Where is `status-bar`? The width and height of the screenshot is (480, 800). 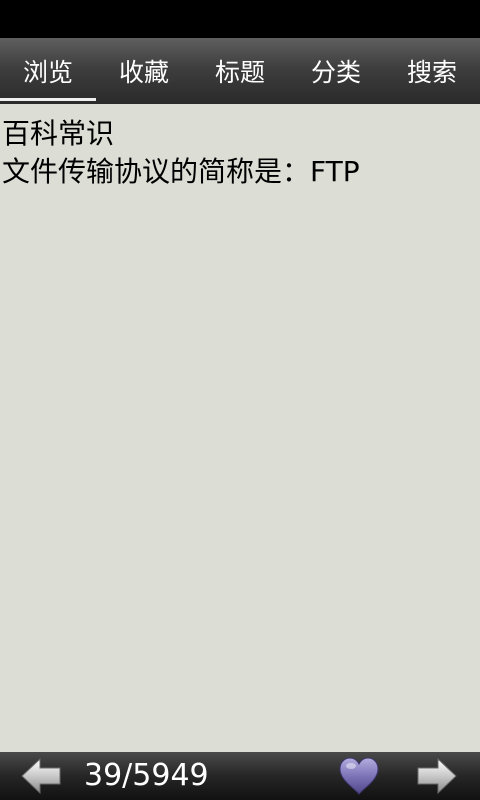 status-bar is located at coordinates (240, 19).